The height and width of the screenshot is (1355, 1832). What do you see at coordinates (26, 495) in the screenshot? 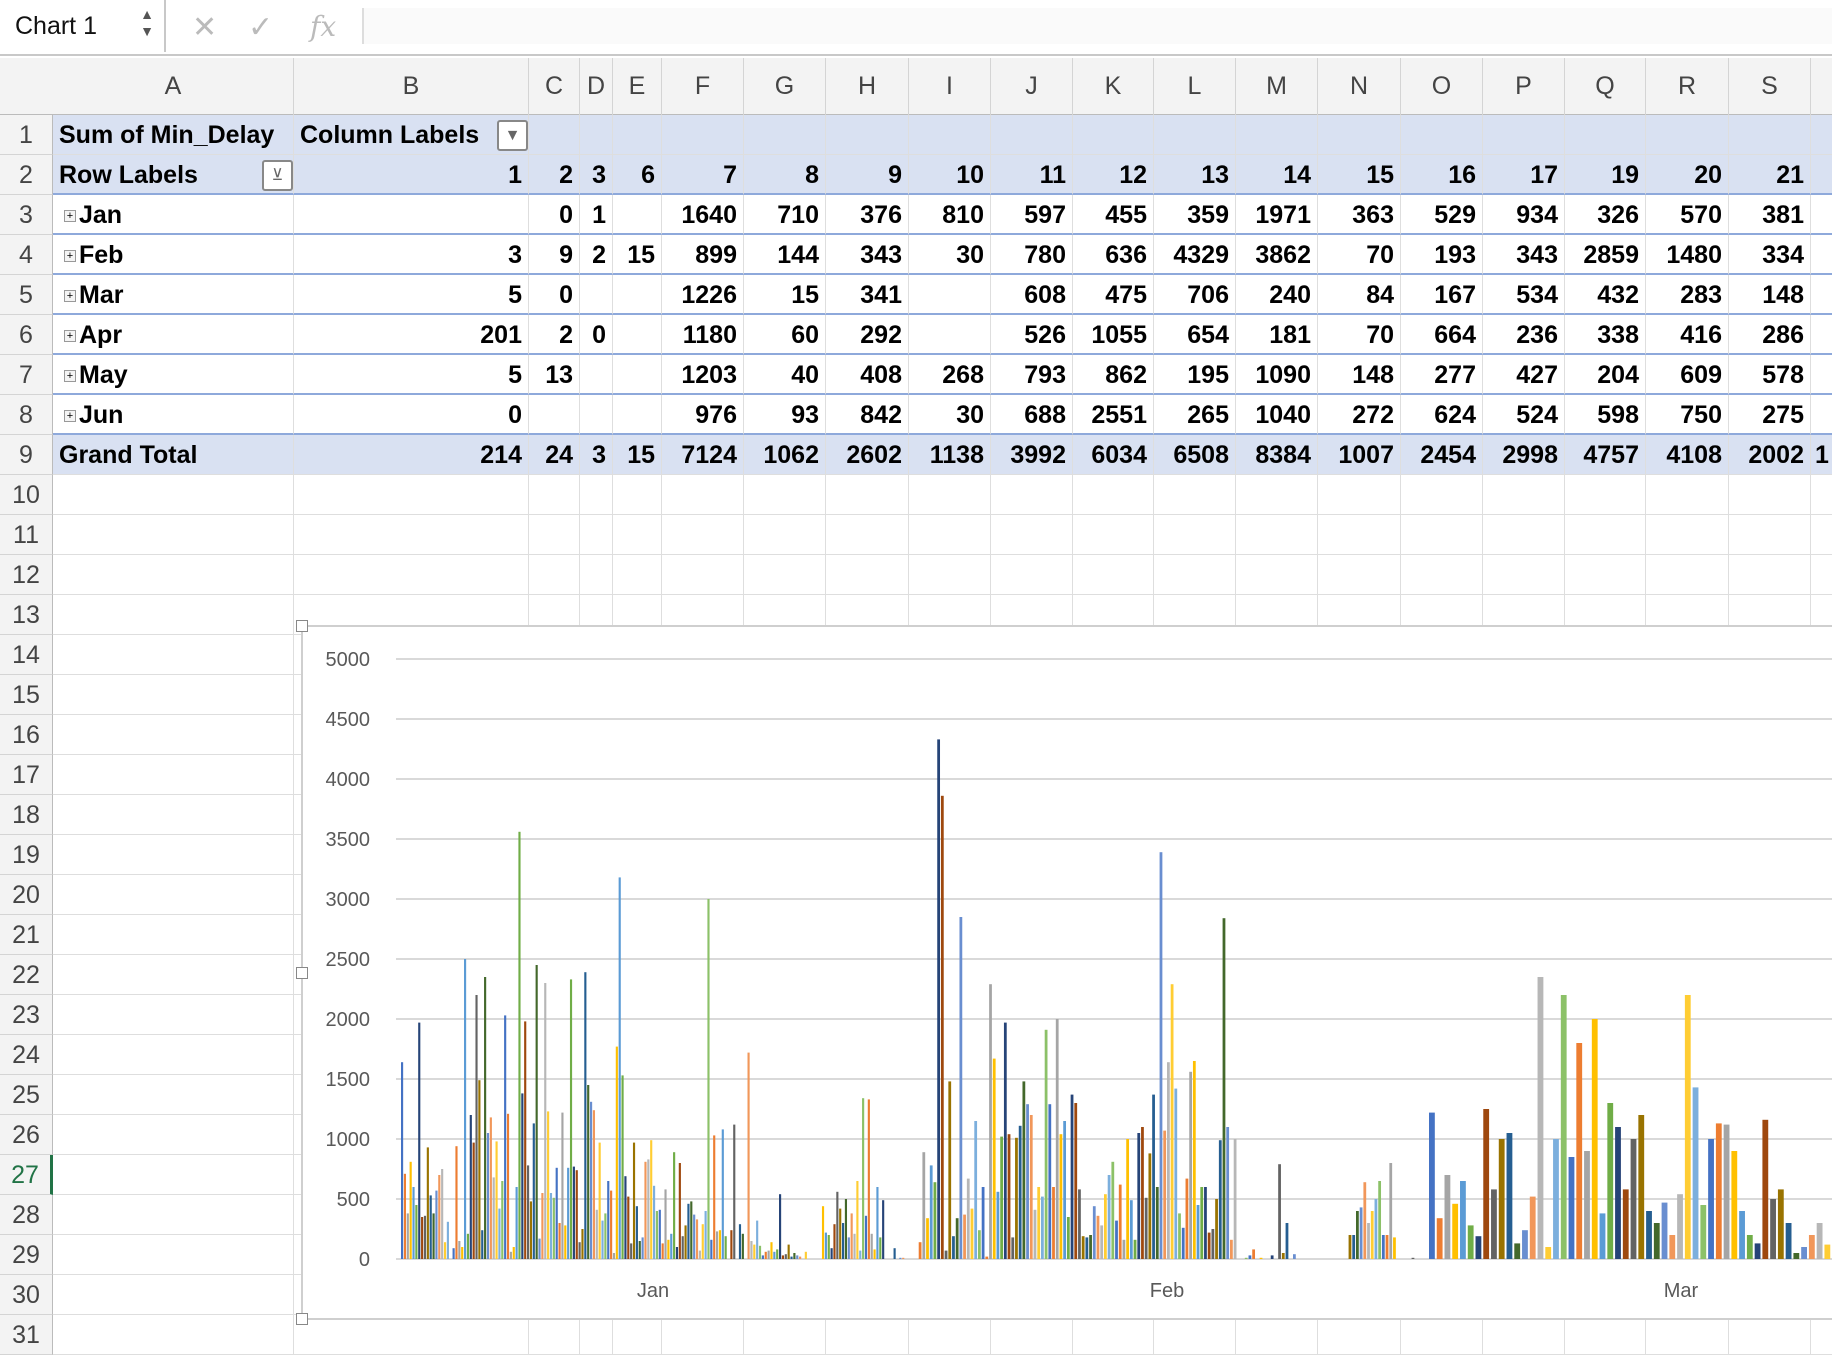
I see `row-header-10: 10` at bounding box center [26, 495].